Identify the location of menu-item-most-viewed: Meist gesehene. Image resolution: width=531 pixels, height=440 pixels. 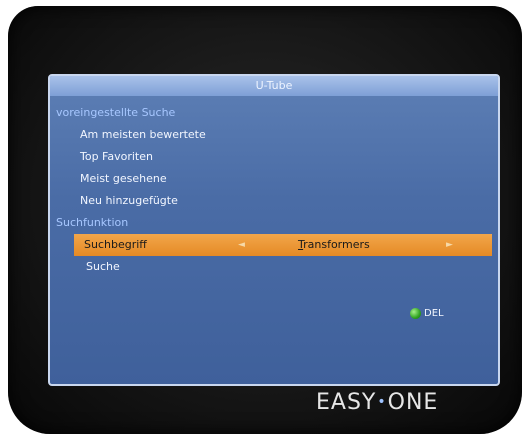
(274, 179).